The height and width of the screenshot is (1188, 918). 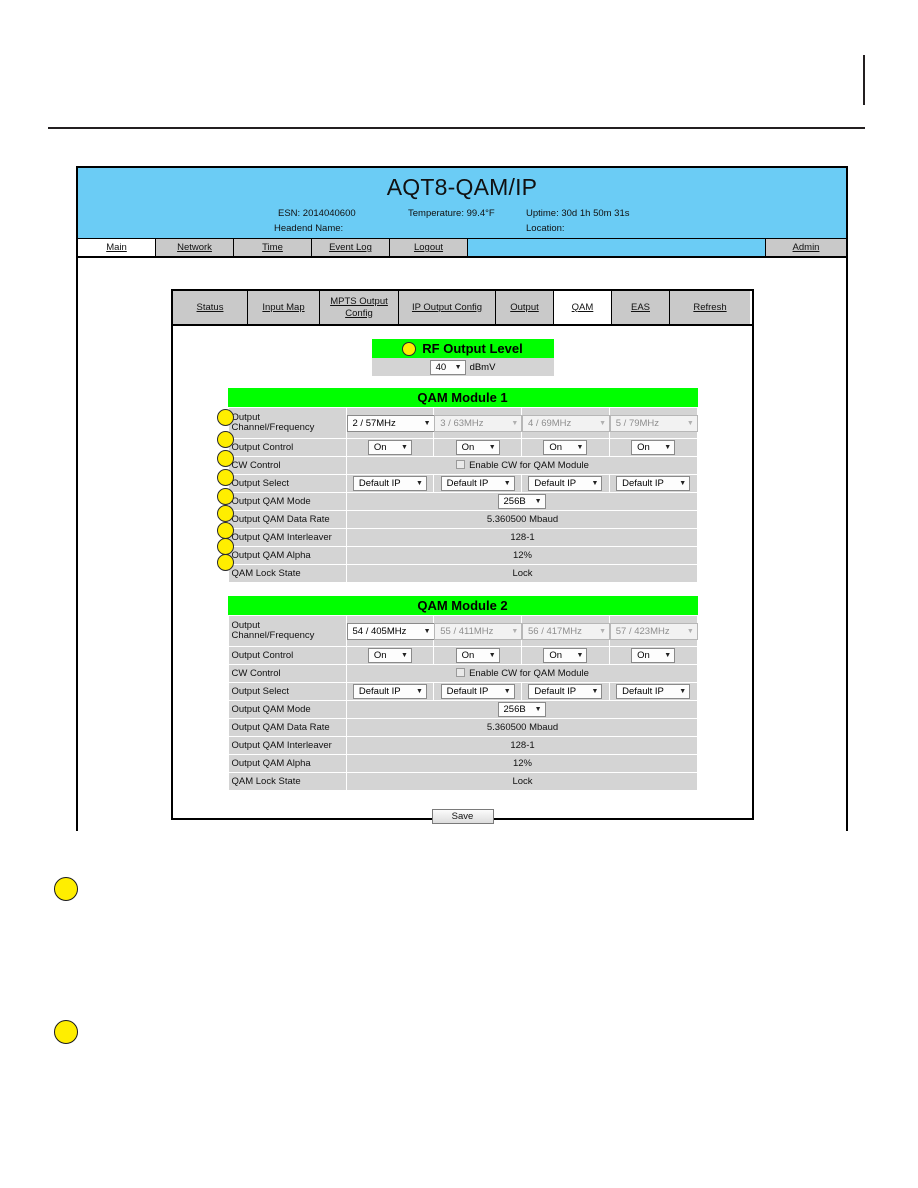 I want to click on m1-output-control-select-3: On ▼, so click(x=565, y=447).